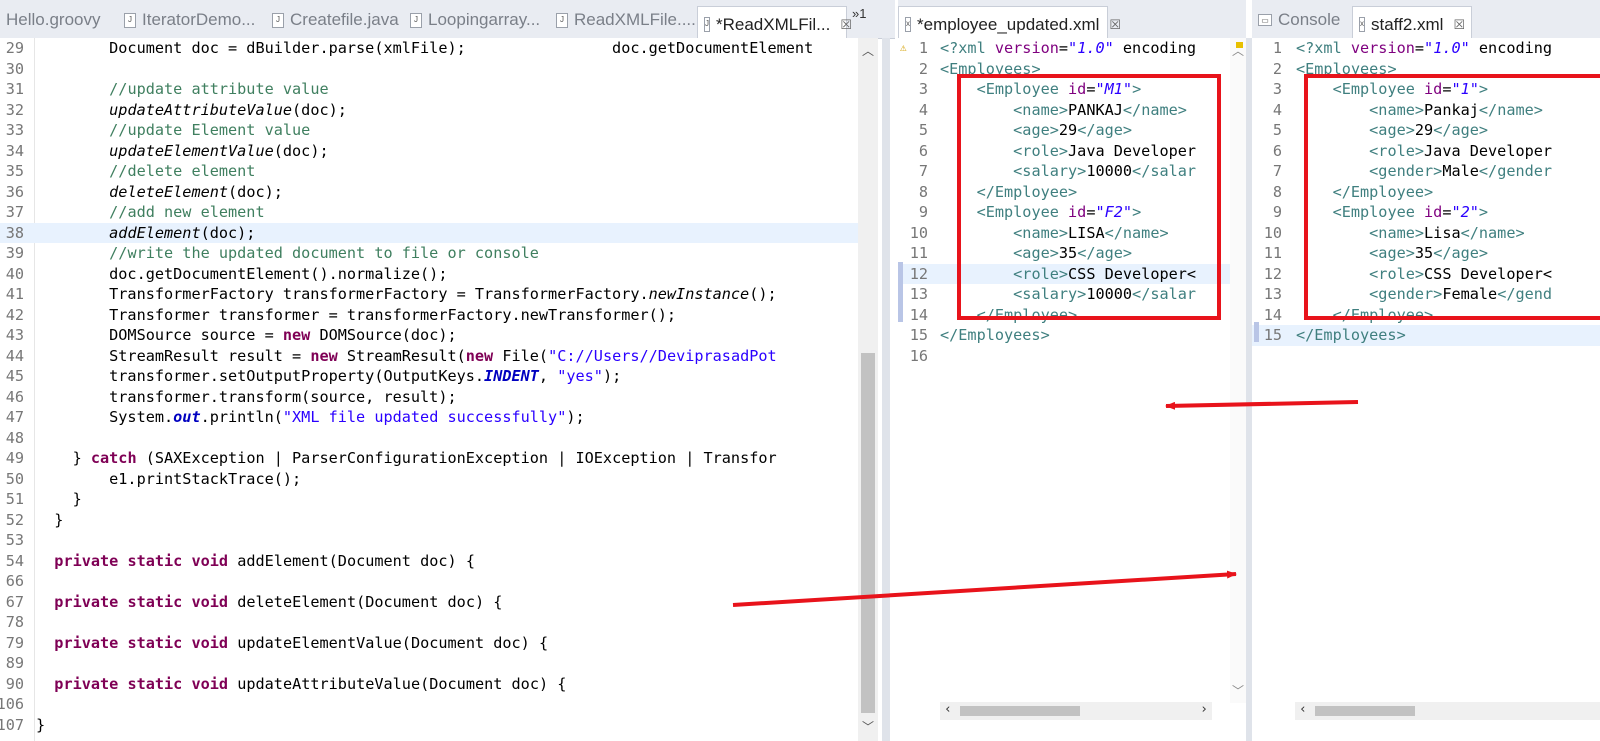  I want to click on arrow-left, so click(1262, 405).